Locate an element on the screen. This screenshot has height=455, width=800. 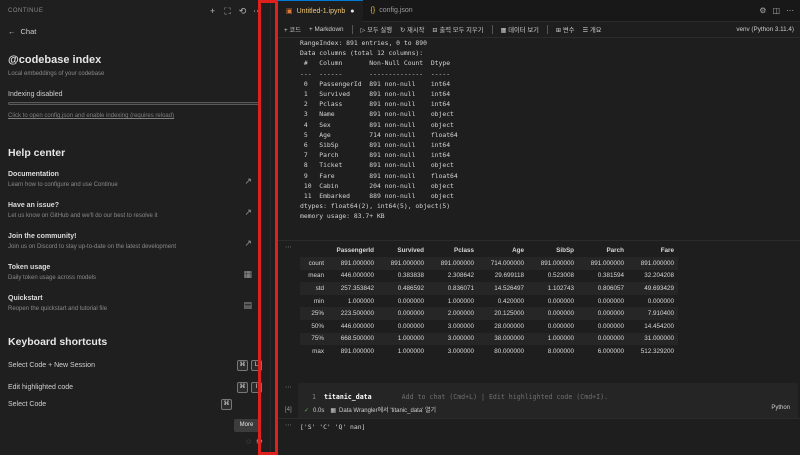
key-cap: ⌘ is located at coordinates (226, 404).